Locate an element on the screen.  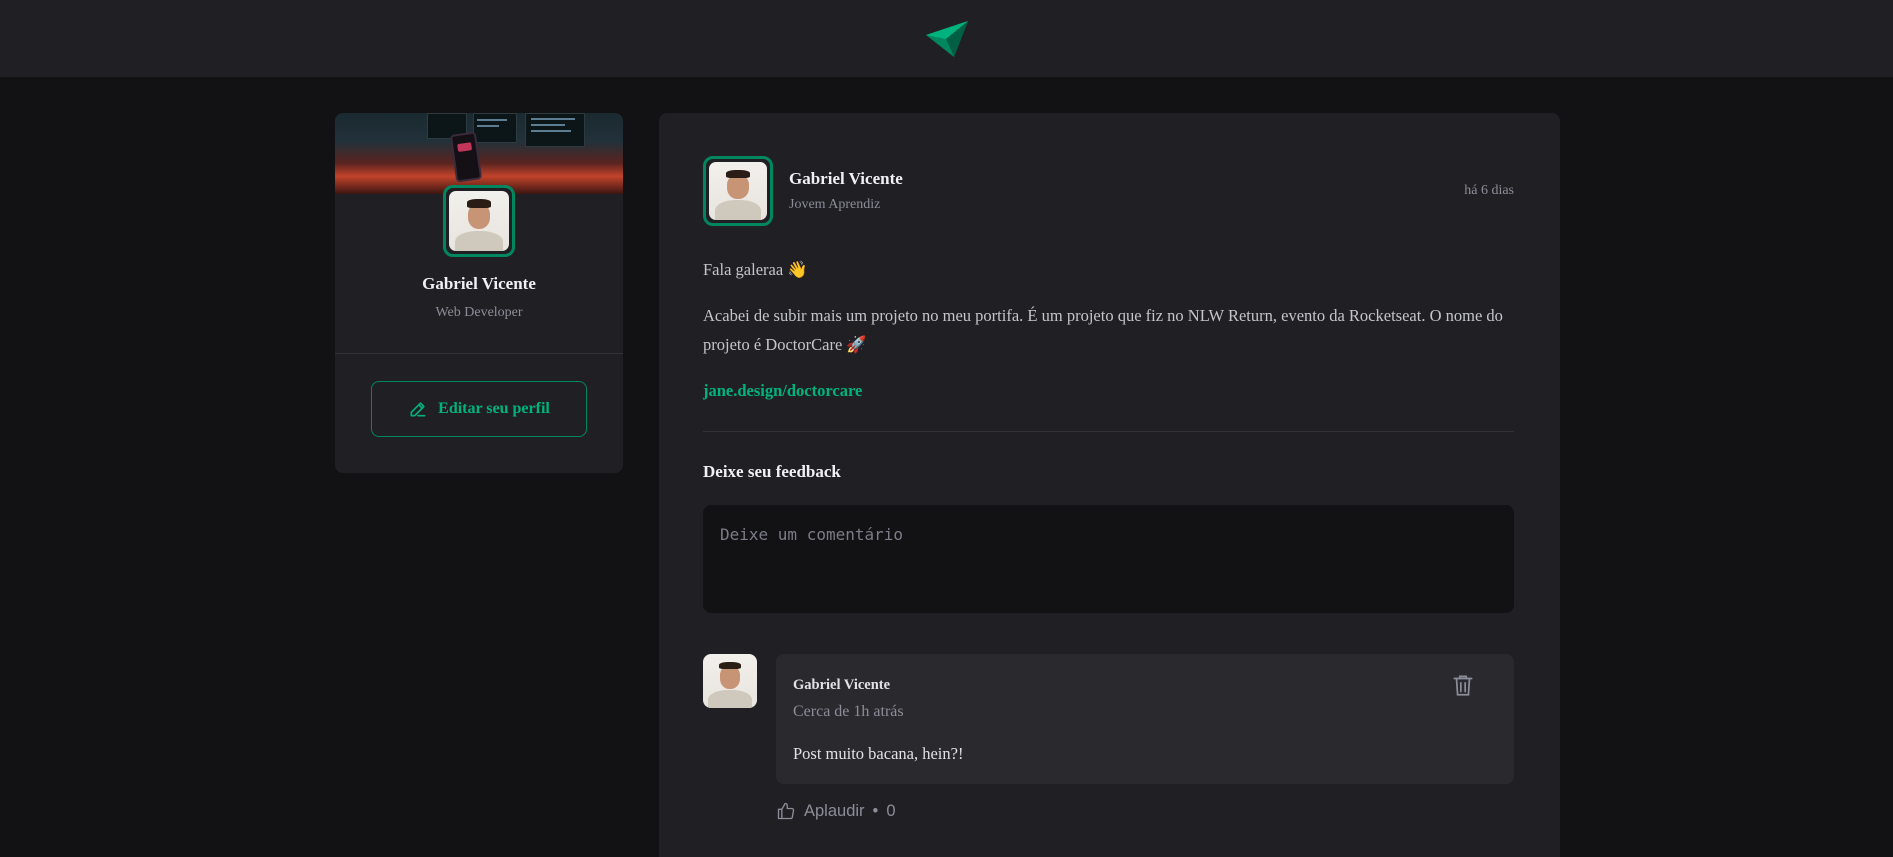
comment-author-avatar is located at coordinates (730, 681).